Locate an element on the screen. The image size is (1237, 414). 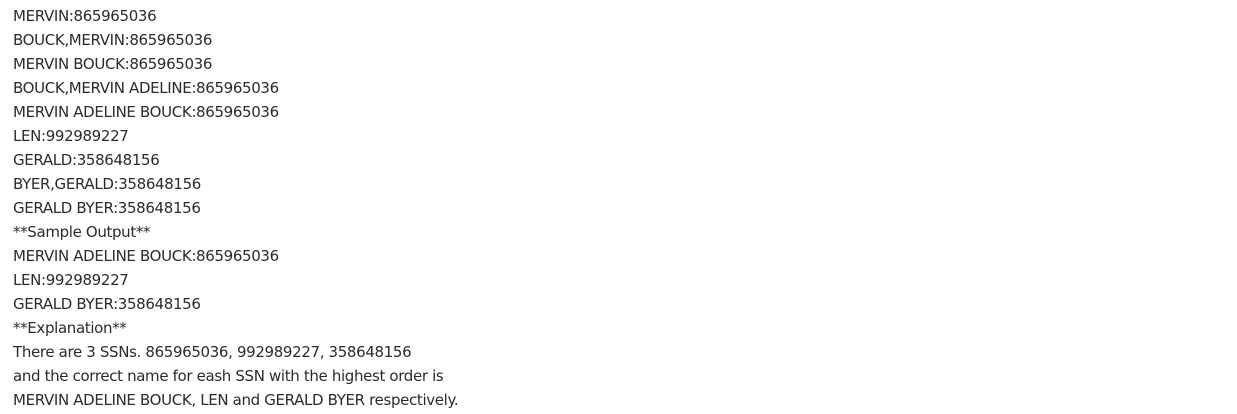
text-line: MERVIN BOUCK:865965036 is located at coordinates (113, 64).